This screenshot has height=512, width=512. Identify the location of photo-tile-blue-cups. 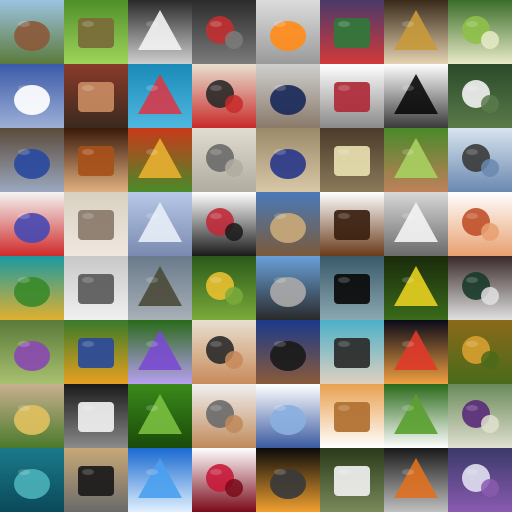
(32, 160).